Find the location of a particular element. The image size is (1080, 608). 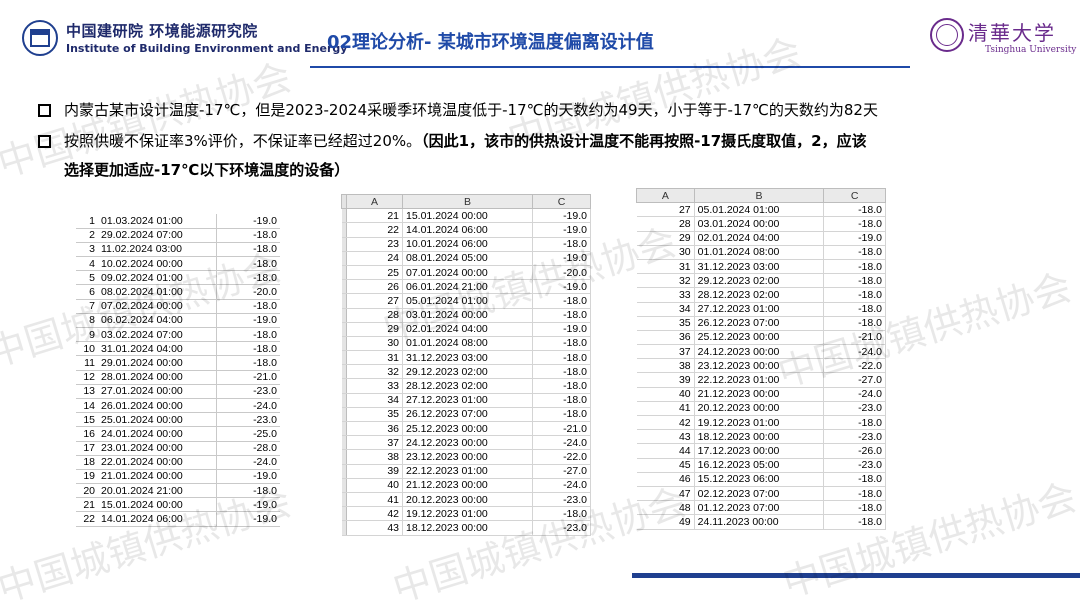

temperature-cell: -25.0 is located at coordinates (247, 434).